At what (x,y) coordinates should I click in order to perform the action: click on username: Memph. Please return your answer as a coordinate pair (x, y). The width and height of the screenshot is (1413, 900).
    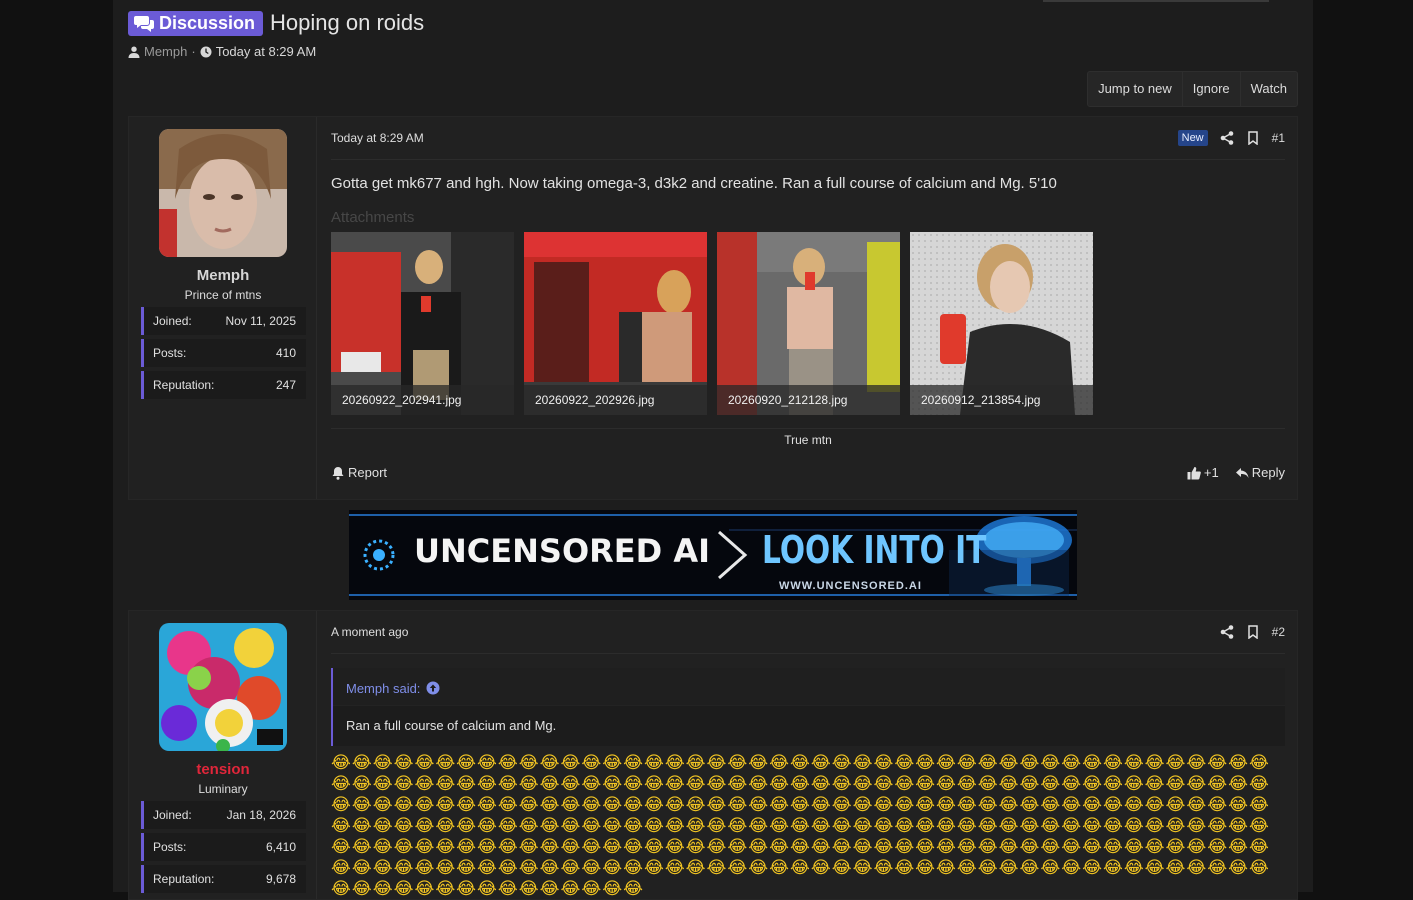
    Looking at the image, I should click on (223, 275).